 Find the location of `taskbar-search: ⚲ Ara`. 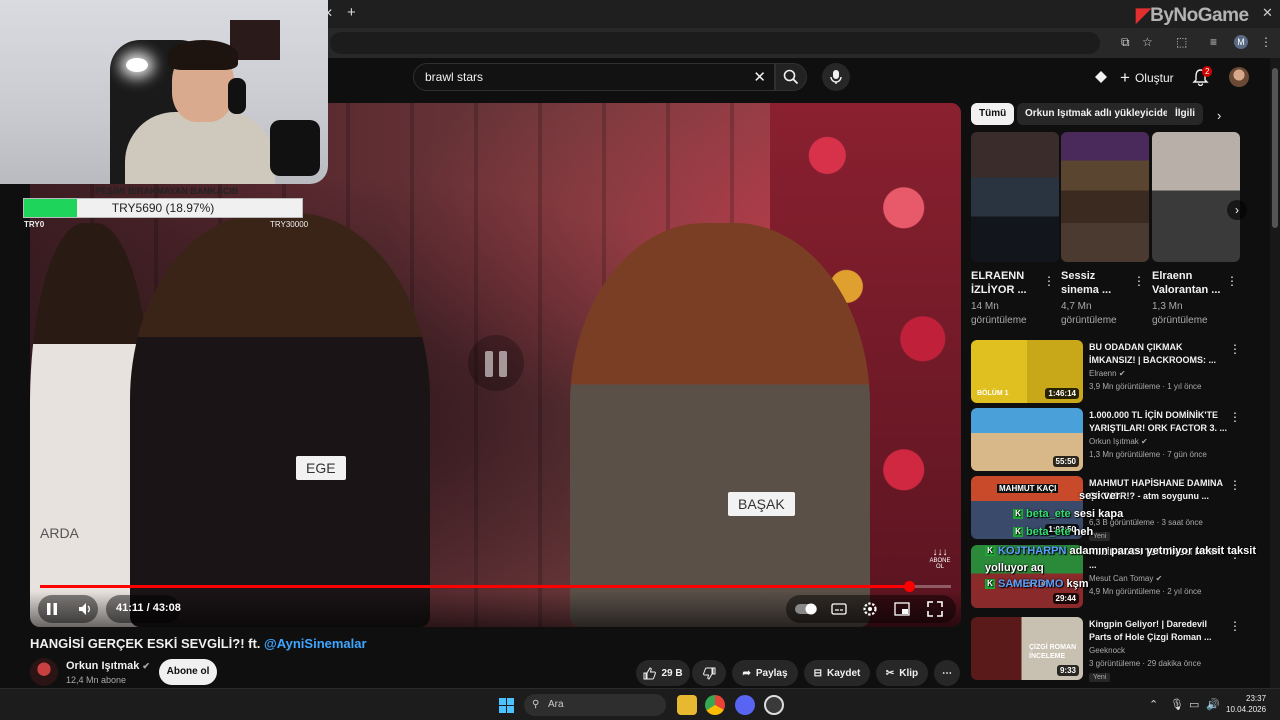

taskbar-search: ⚲ Ara is located at coordinates (595, 705).